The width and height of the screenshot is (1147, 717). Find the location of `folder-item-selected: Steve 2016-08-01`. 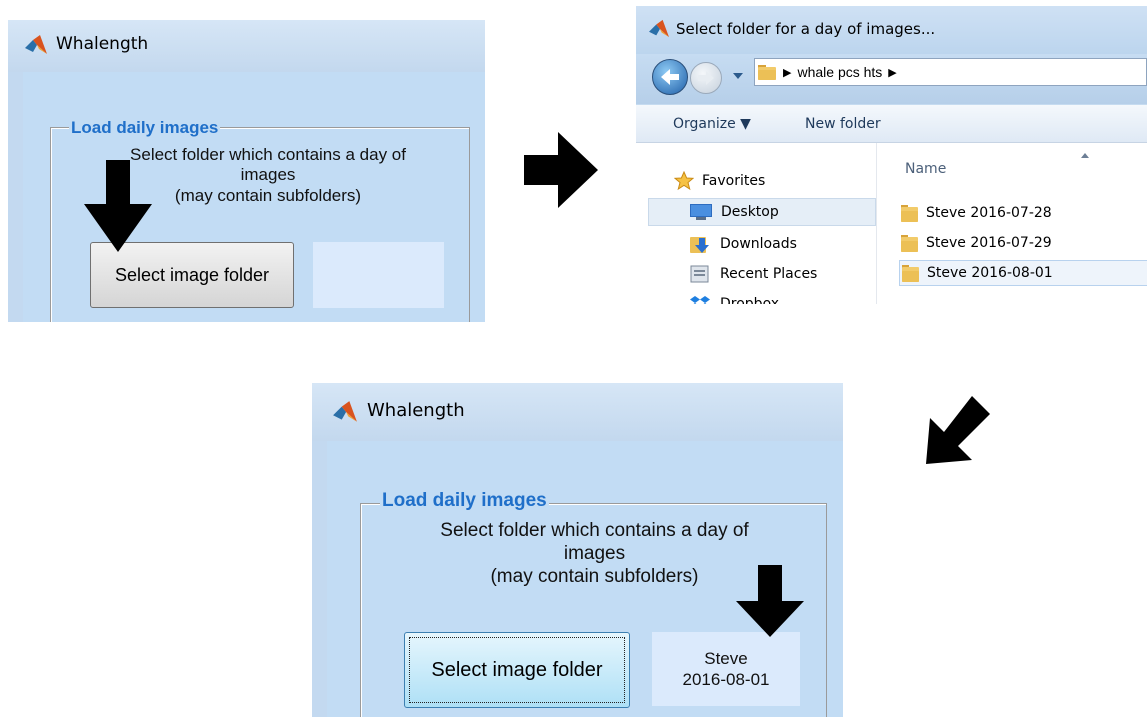

folder-item-selected: Steve 2016-08-01 is located at coordinates (1023, 273).